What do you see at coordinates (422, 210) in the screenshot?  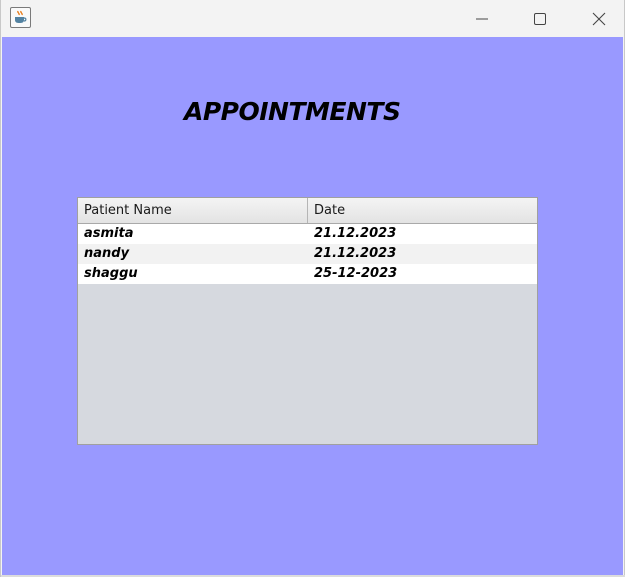 I see `column-header-date: Date` at bounding box center [422, 210].